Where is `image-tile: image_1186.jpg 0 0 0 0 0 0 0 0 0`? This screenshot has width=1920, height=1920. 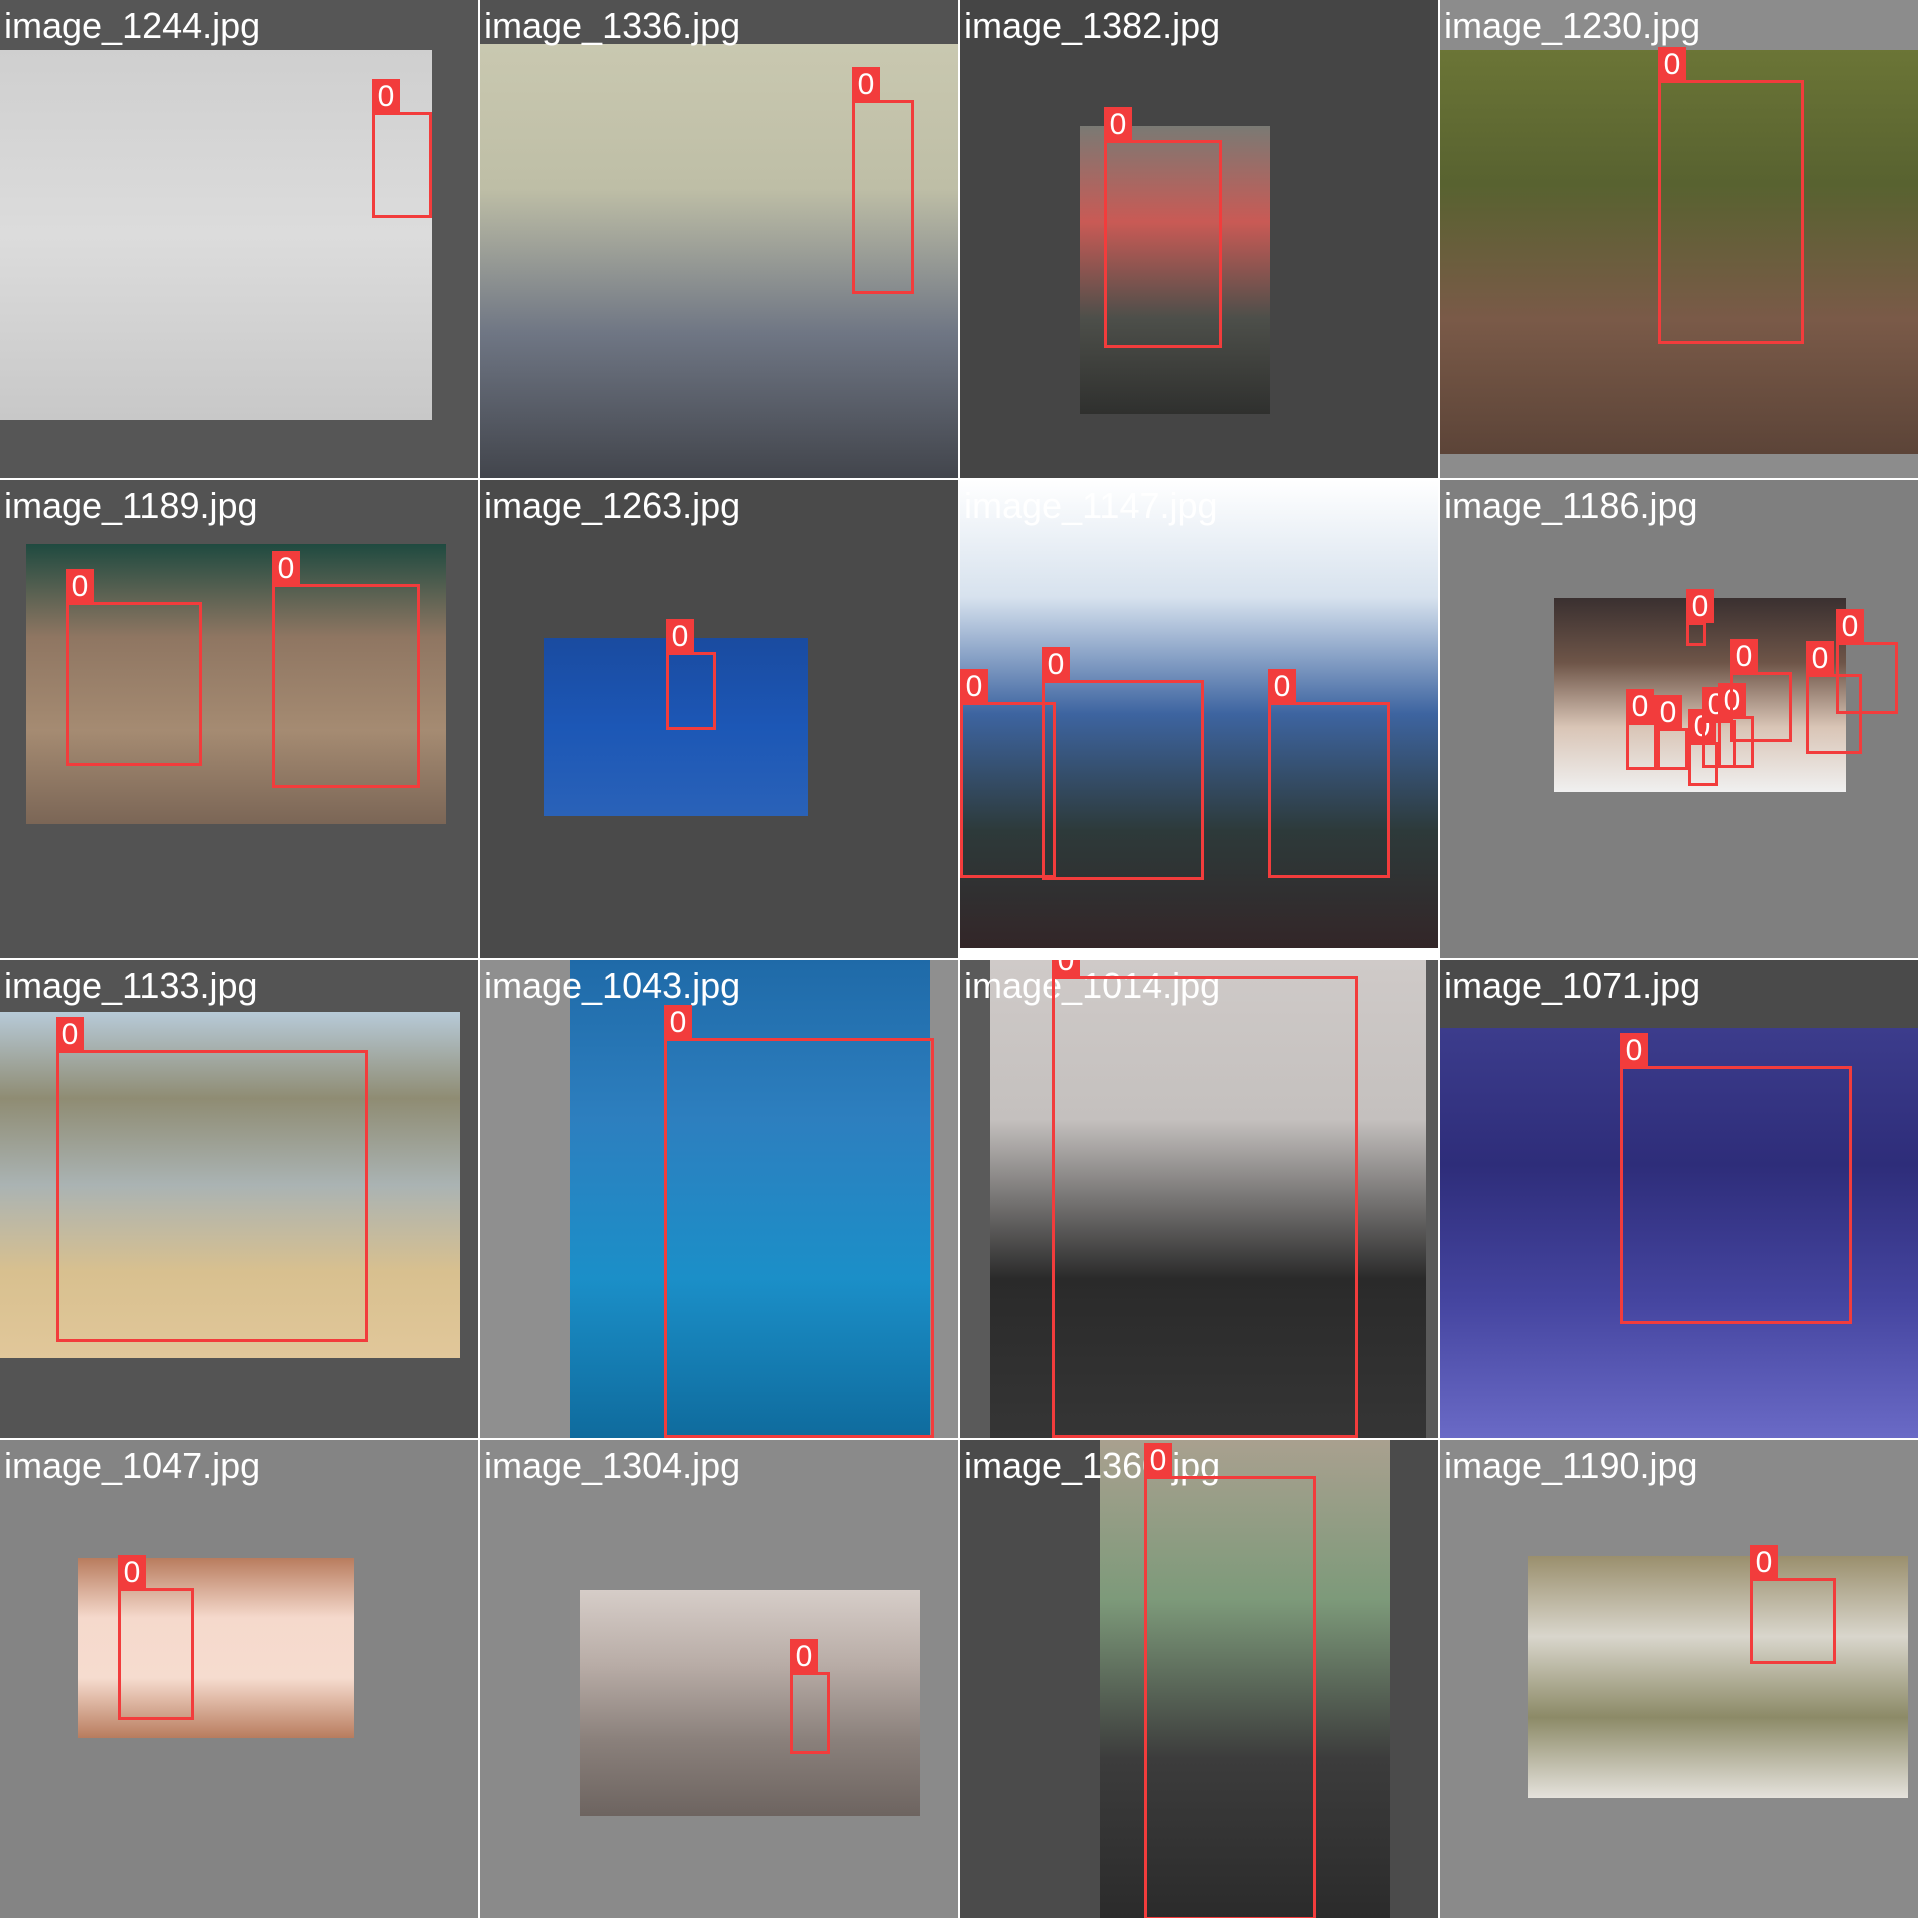 image-tile: image_1186.jpg 0 0 0 0 0 0 0 0 0 is located at coordinates (1679, 719).